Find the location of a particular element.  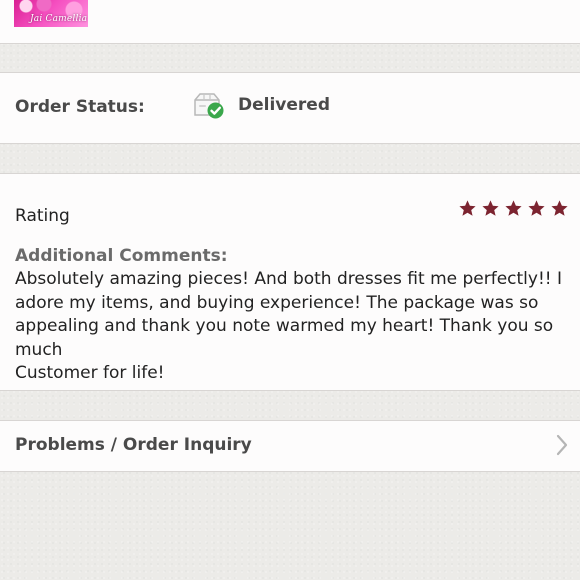

delivered-box-check-icon is located at coordinates (209, 106).